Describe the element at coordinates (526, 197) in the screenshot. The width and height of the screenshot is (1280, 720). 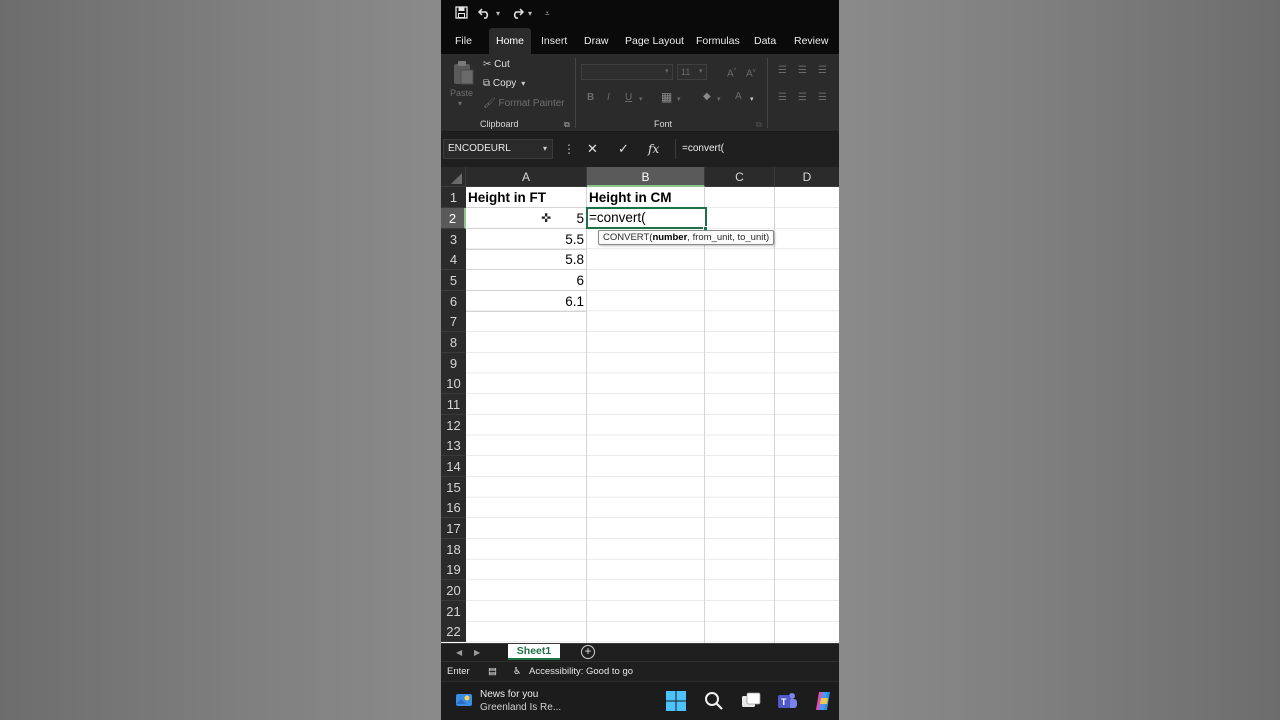
I see `cell-a1: Height in FT` at that location.